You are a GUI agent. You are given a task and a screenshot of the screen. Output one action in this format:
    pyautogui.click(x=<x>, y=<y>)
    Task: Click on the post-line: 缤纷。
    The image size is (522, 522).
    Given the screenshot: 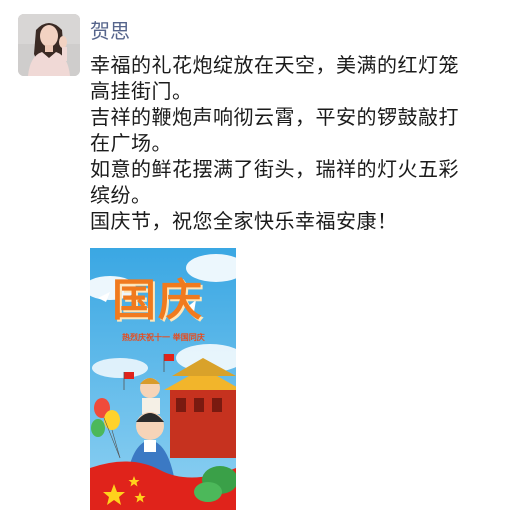 What is the action you would take?
    pyautogui.click(x=121, y=195)
    